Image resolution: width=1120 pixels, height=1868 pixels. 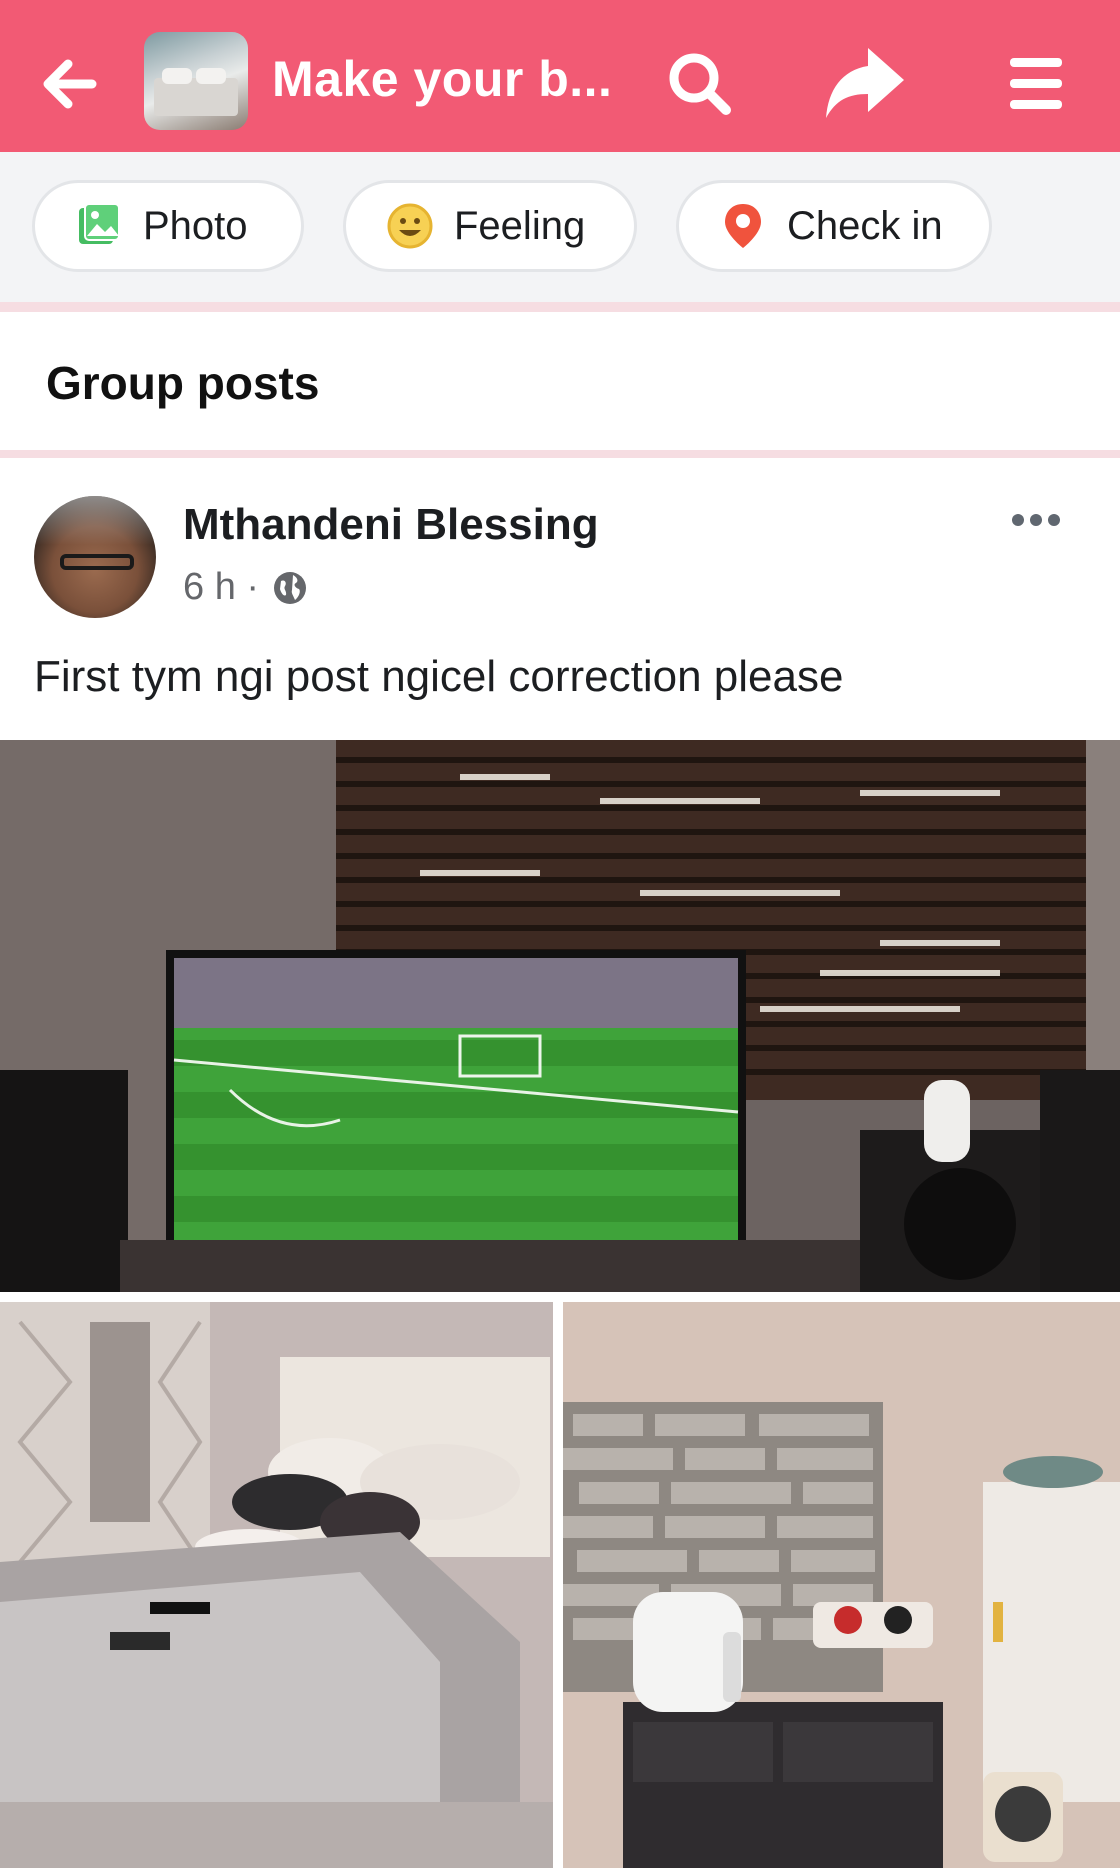 I want to click on avatar, so click(x=95, y=557).